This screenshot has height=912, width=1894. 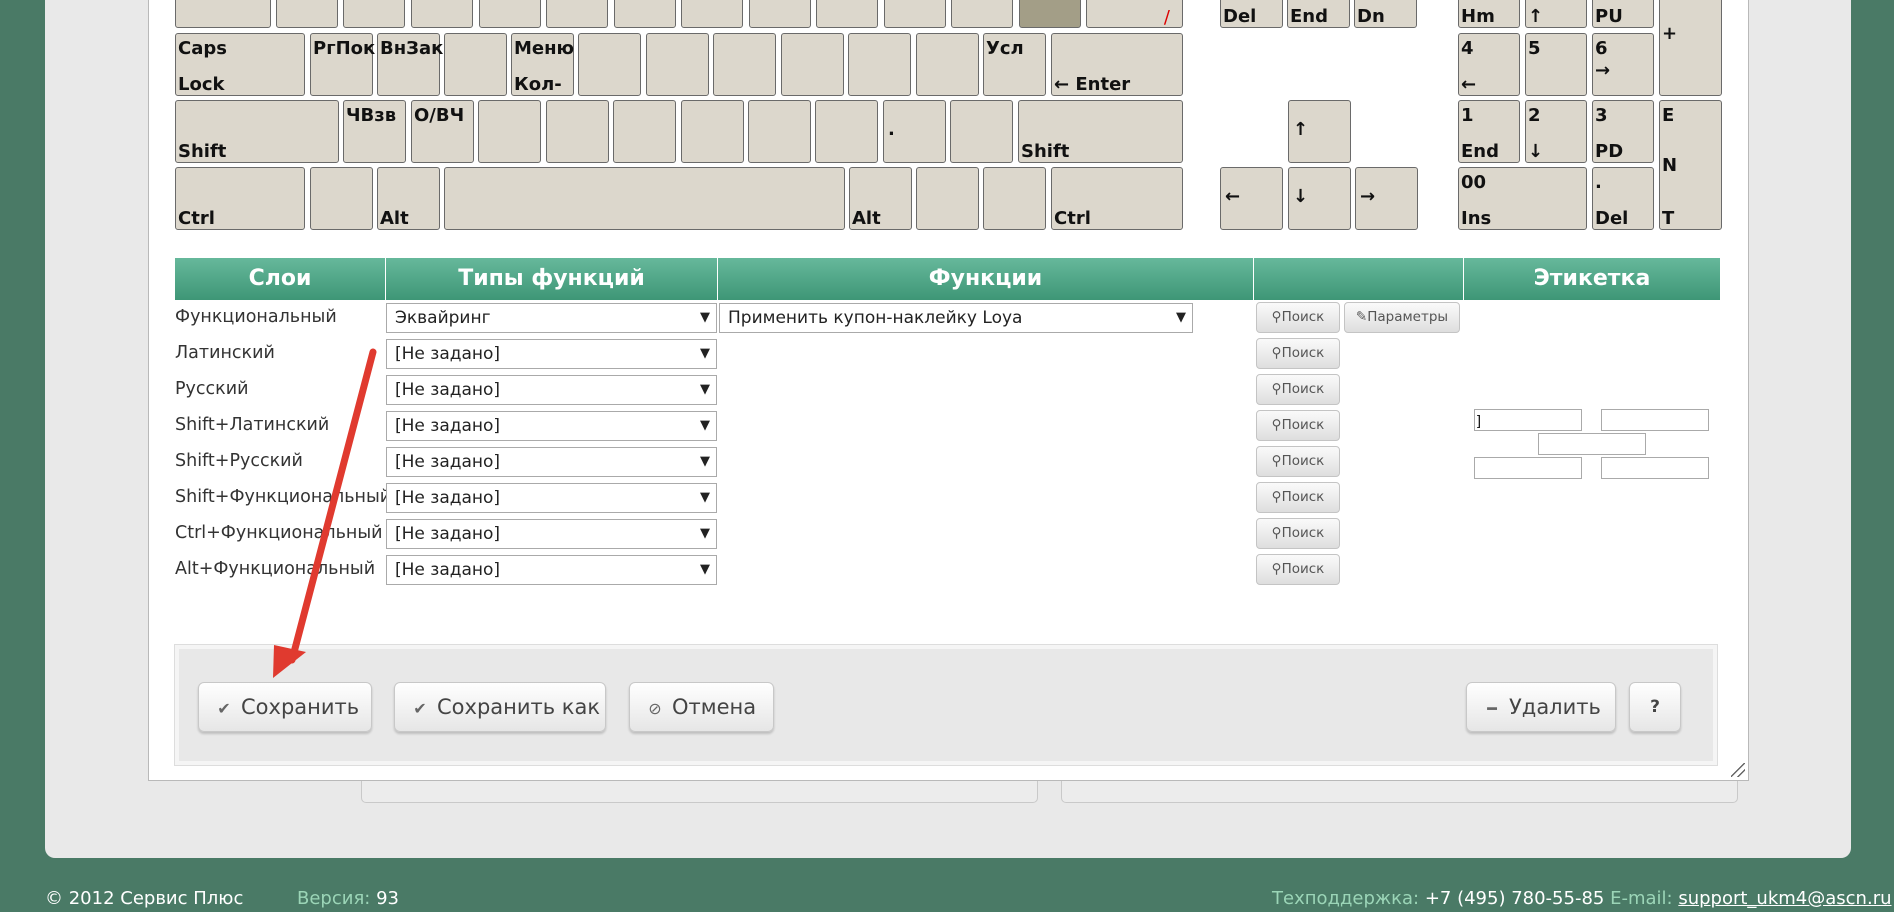 What do you see at coordinates (1514, 898) in the screenshot?
I see `support-phone: +7 (495) 780-55-85` at bounding box center [1514, 898].